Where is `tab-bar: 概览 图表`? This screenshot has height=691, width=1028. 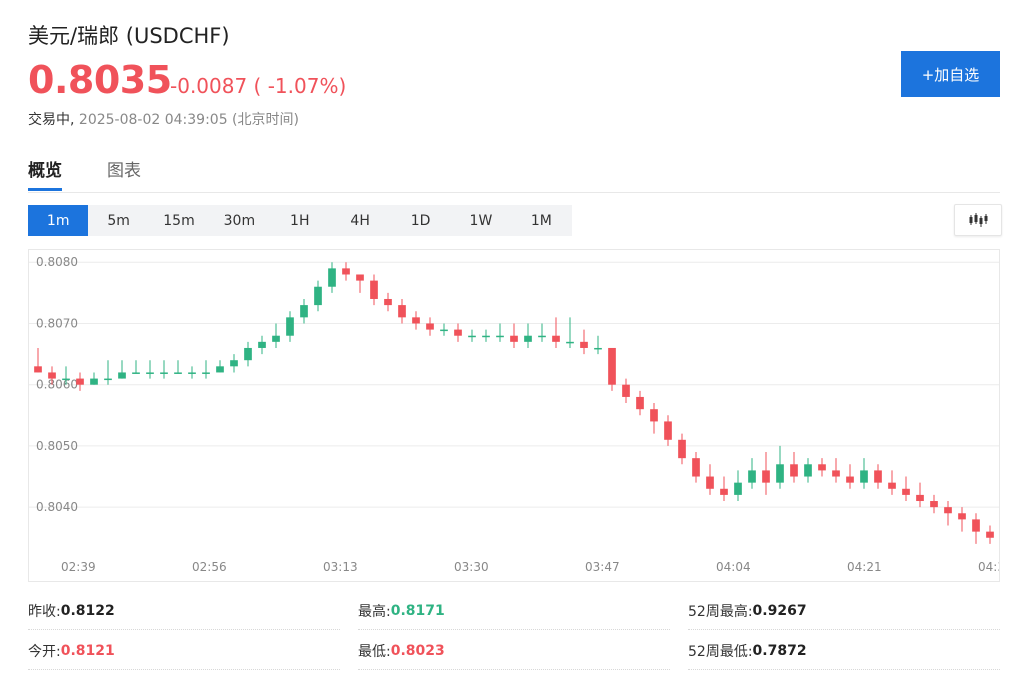 tab-bar: 概览 图表 is located at coordinates (514, 172).